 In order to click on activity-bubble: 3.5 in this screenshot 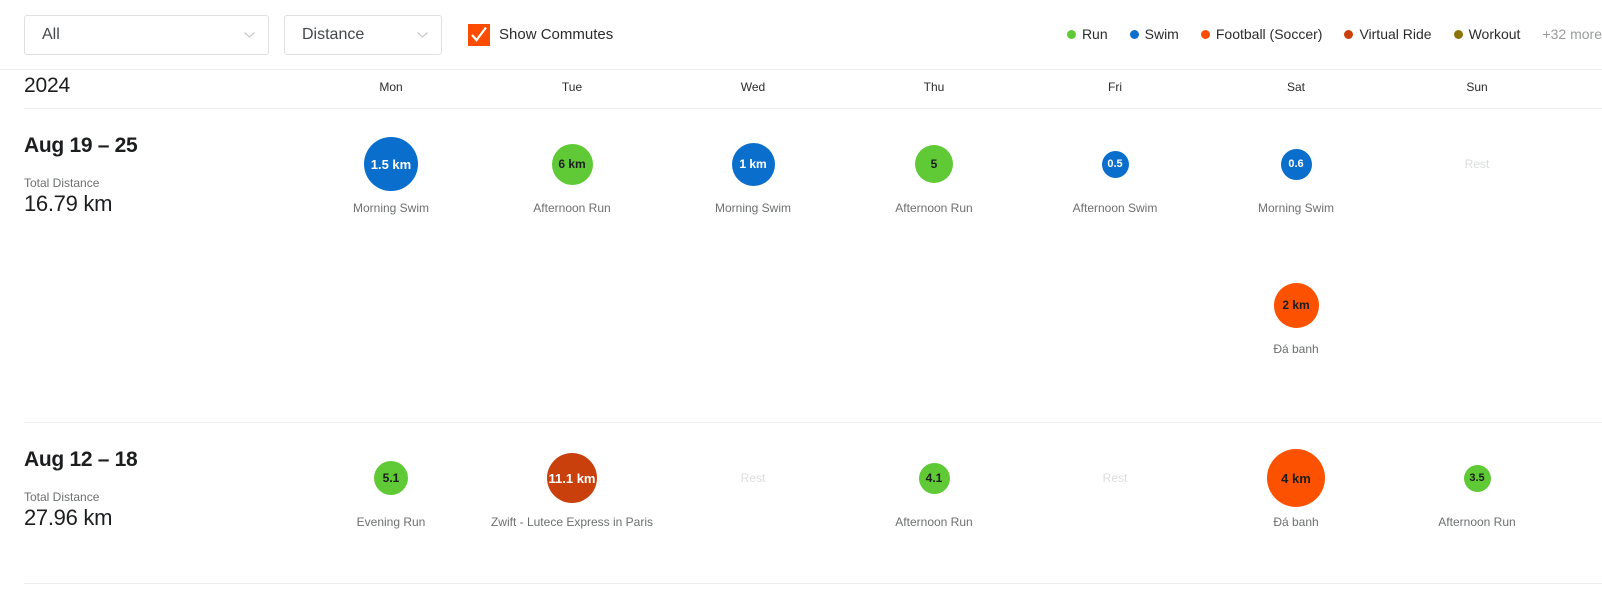, I will do `click(1477, 478)`.